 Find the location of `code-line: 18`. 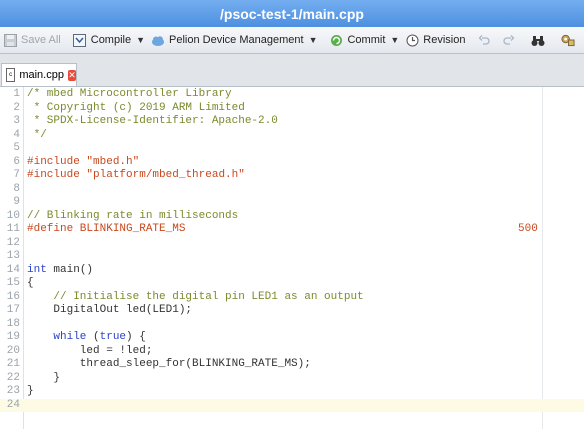

code-line: 18 is located at coordinates (292, 325).